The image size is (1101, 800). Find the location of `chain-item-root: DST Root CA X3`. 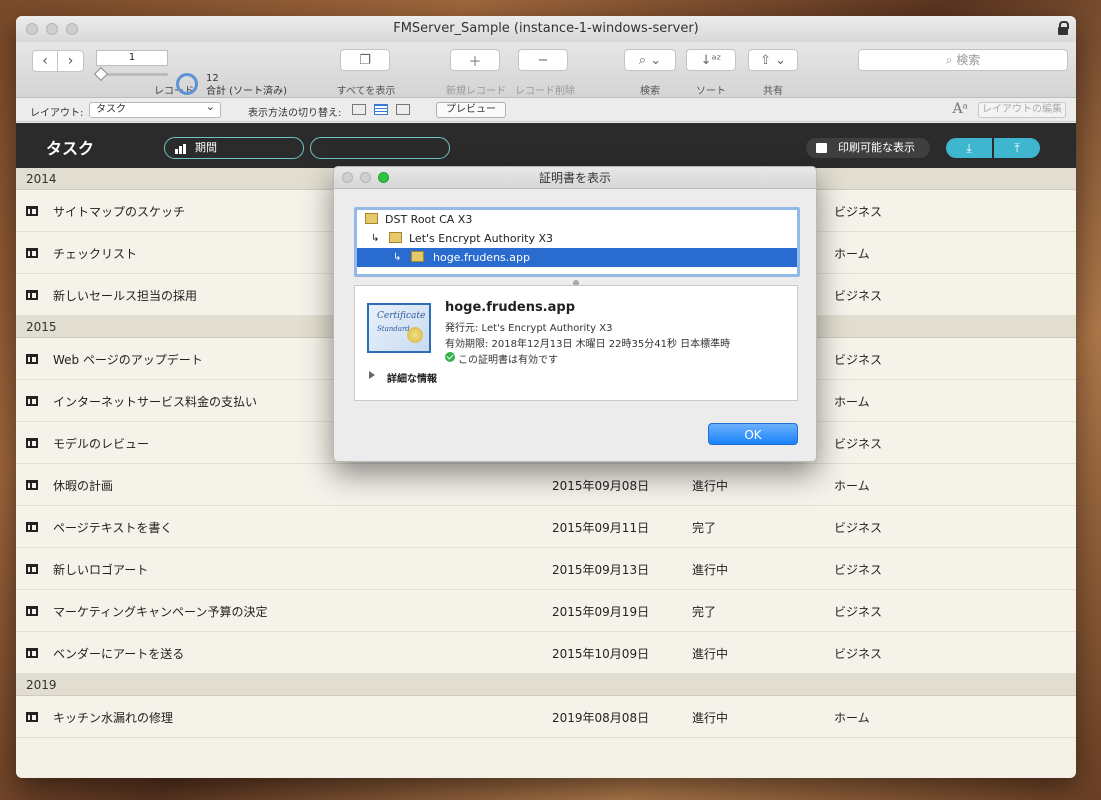

chain-item-root: DST Root CA X3 is located at coordinates (577, 219).